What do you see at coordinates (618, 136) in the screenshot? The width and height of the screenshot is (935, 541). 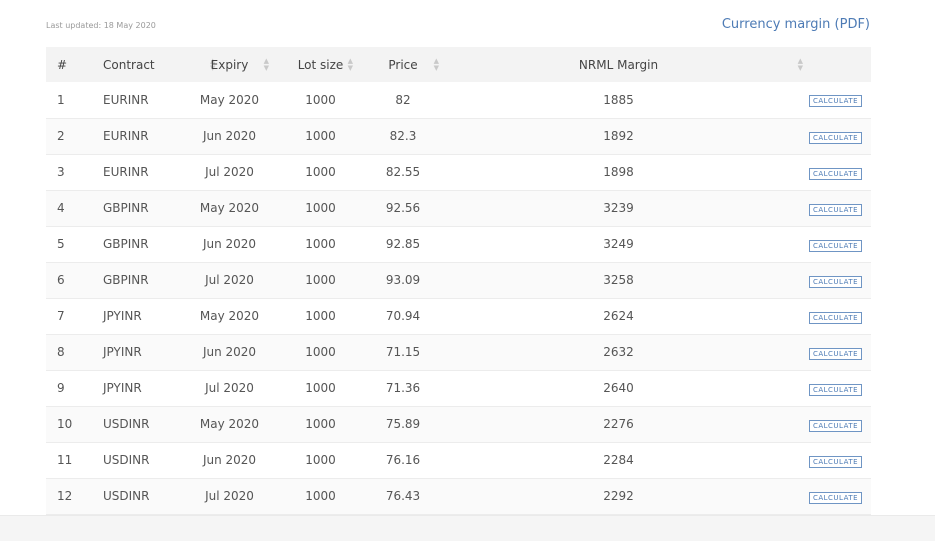 I see `nrml-margin-cell: 1892` at bounding box center [618, 136].